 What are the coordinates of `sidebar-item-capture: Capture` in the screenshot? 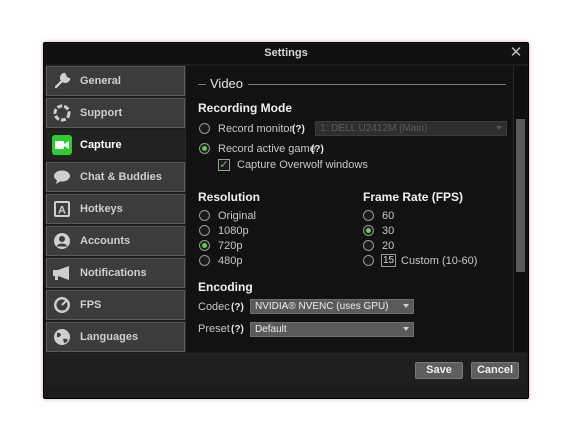 It's located at (115, 145).